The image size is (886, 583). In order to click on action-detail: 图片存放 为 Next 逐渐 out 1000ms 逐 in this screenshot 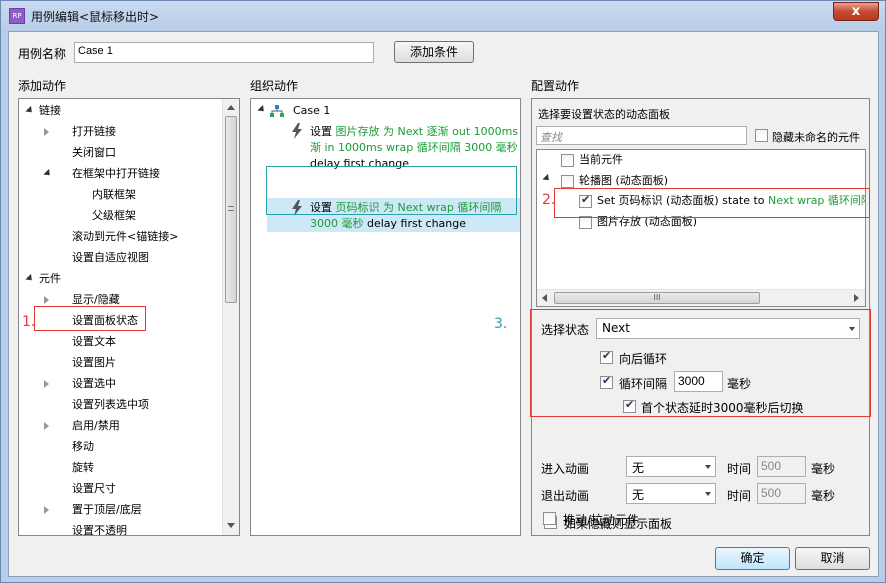, I will do `click(428, 131)`.